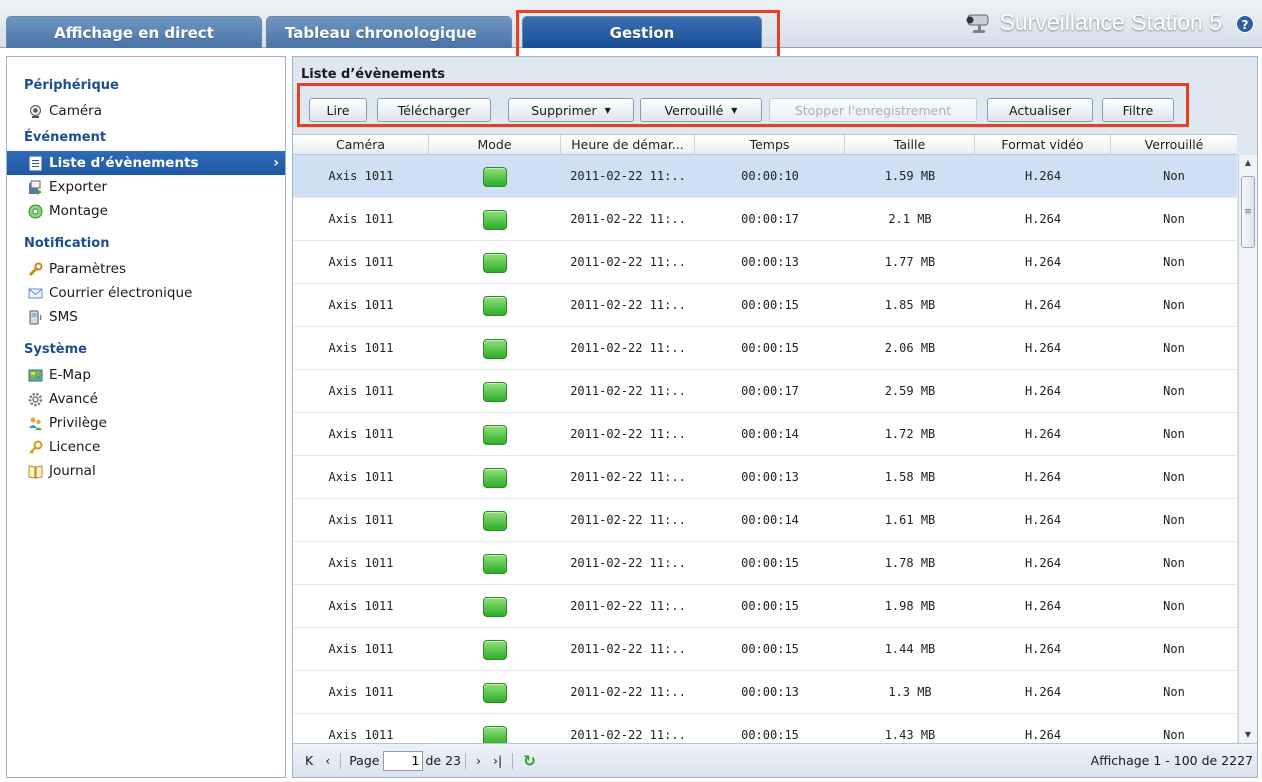  Describe the element at coordinates (338, 110) in the screenshot. I see `play-button: Lire` at that location.